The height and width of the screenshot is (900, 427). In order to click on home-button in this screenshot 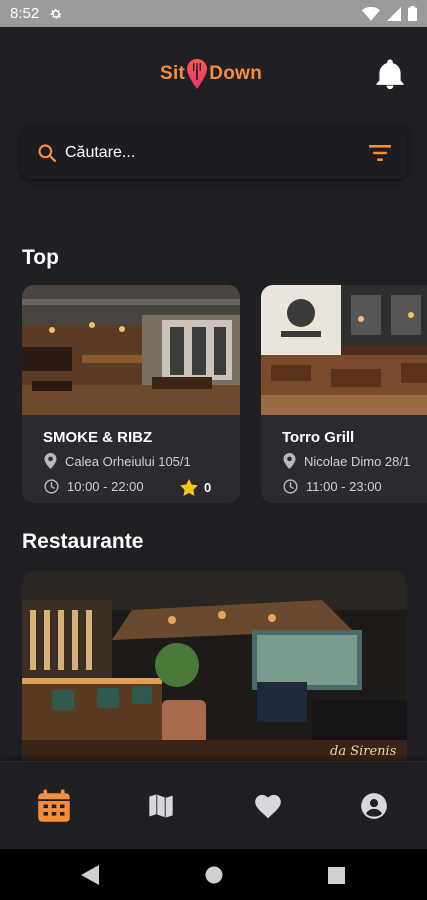, I will do `click(214, 875)`.